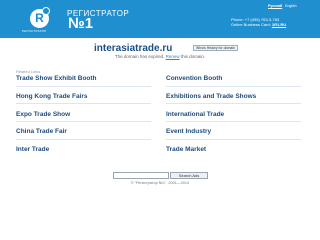 The height and width of the screenshot is (240, 320). I want to click on brand-number: №1, so click(81, 23).